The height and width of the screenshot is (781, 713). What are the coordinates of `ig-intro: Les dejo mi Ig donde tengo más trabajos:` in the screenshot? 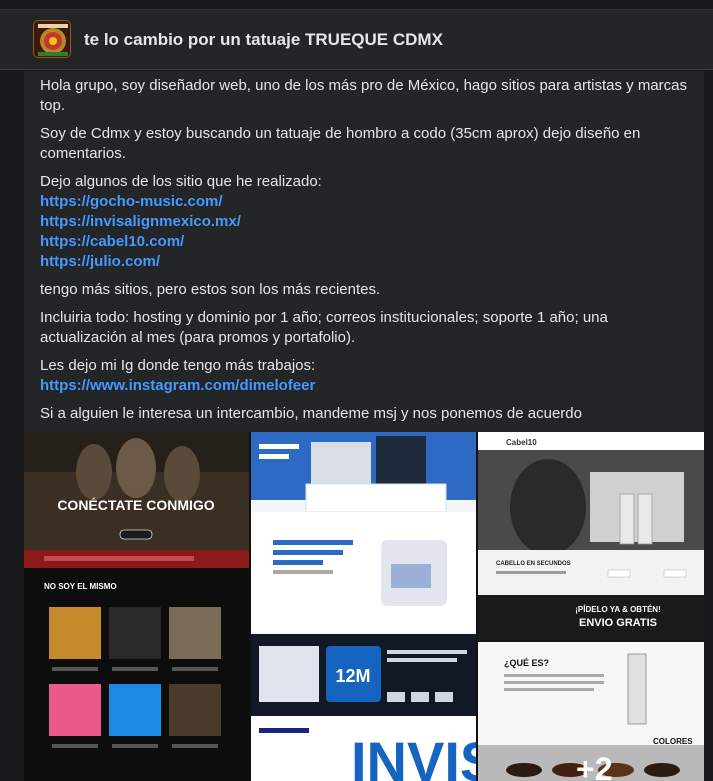 It's located at (178, 365).